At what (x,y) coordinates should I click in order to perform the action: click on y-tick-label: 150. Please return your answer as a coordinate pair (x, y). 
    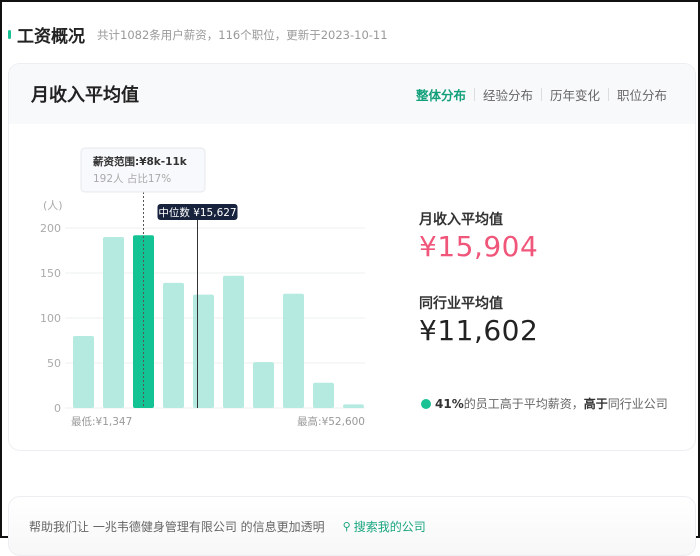
    Looking at the image, I should click on (50, 273).